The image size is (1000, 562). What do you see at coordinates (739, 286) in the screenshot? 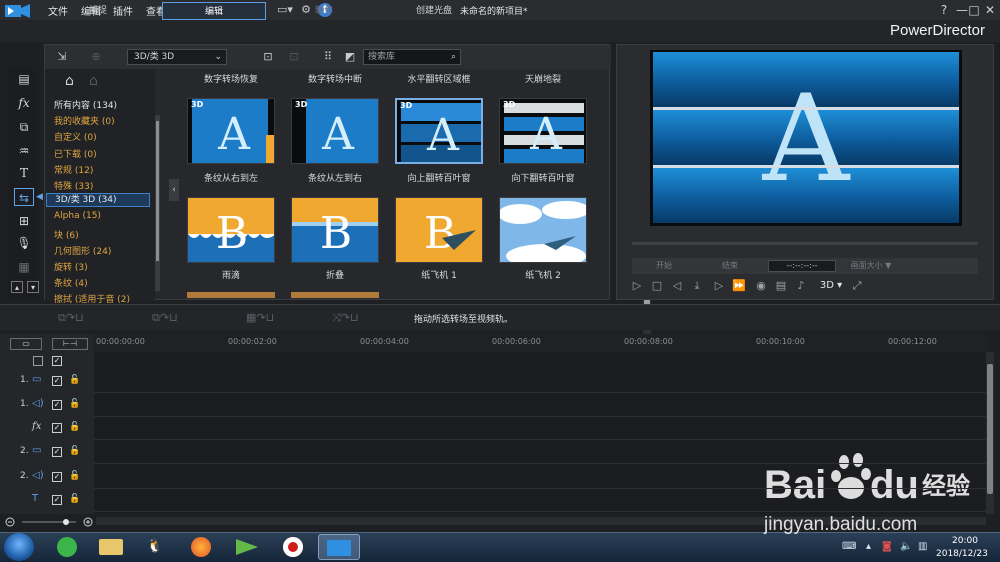
I see `fast-forward-icon: ⏩` at bounding box center [739, 286].